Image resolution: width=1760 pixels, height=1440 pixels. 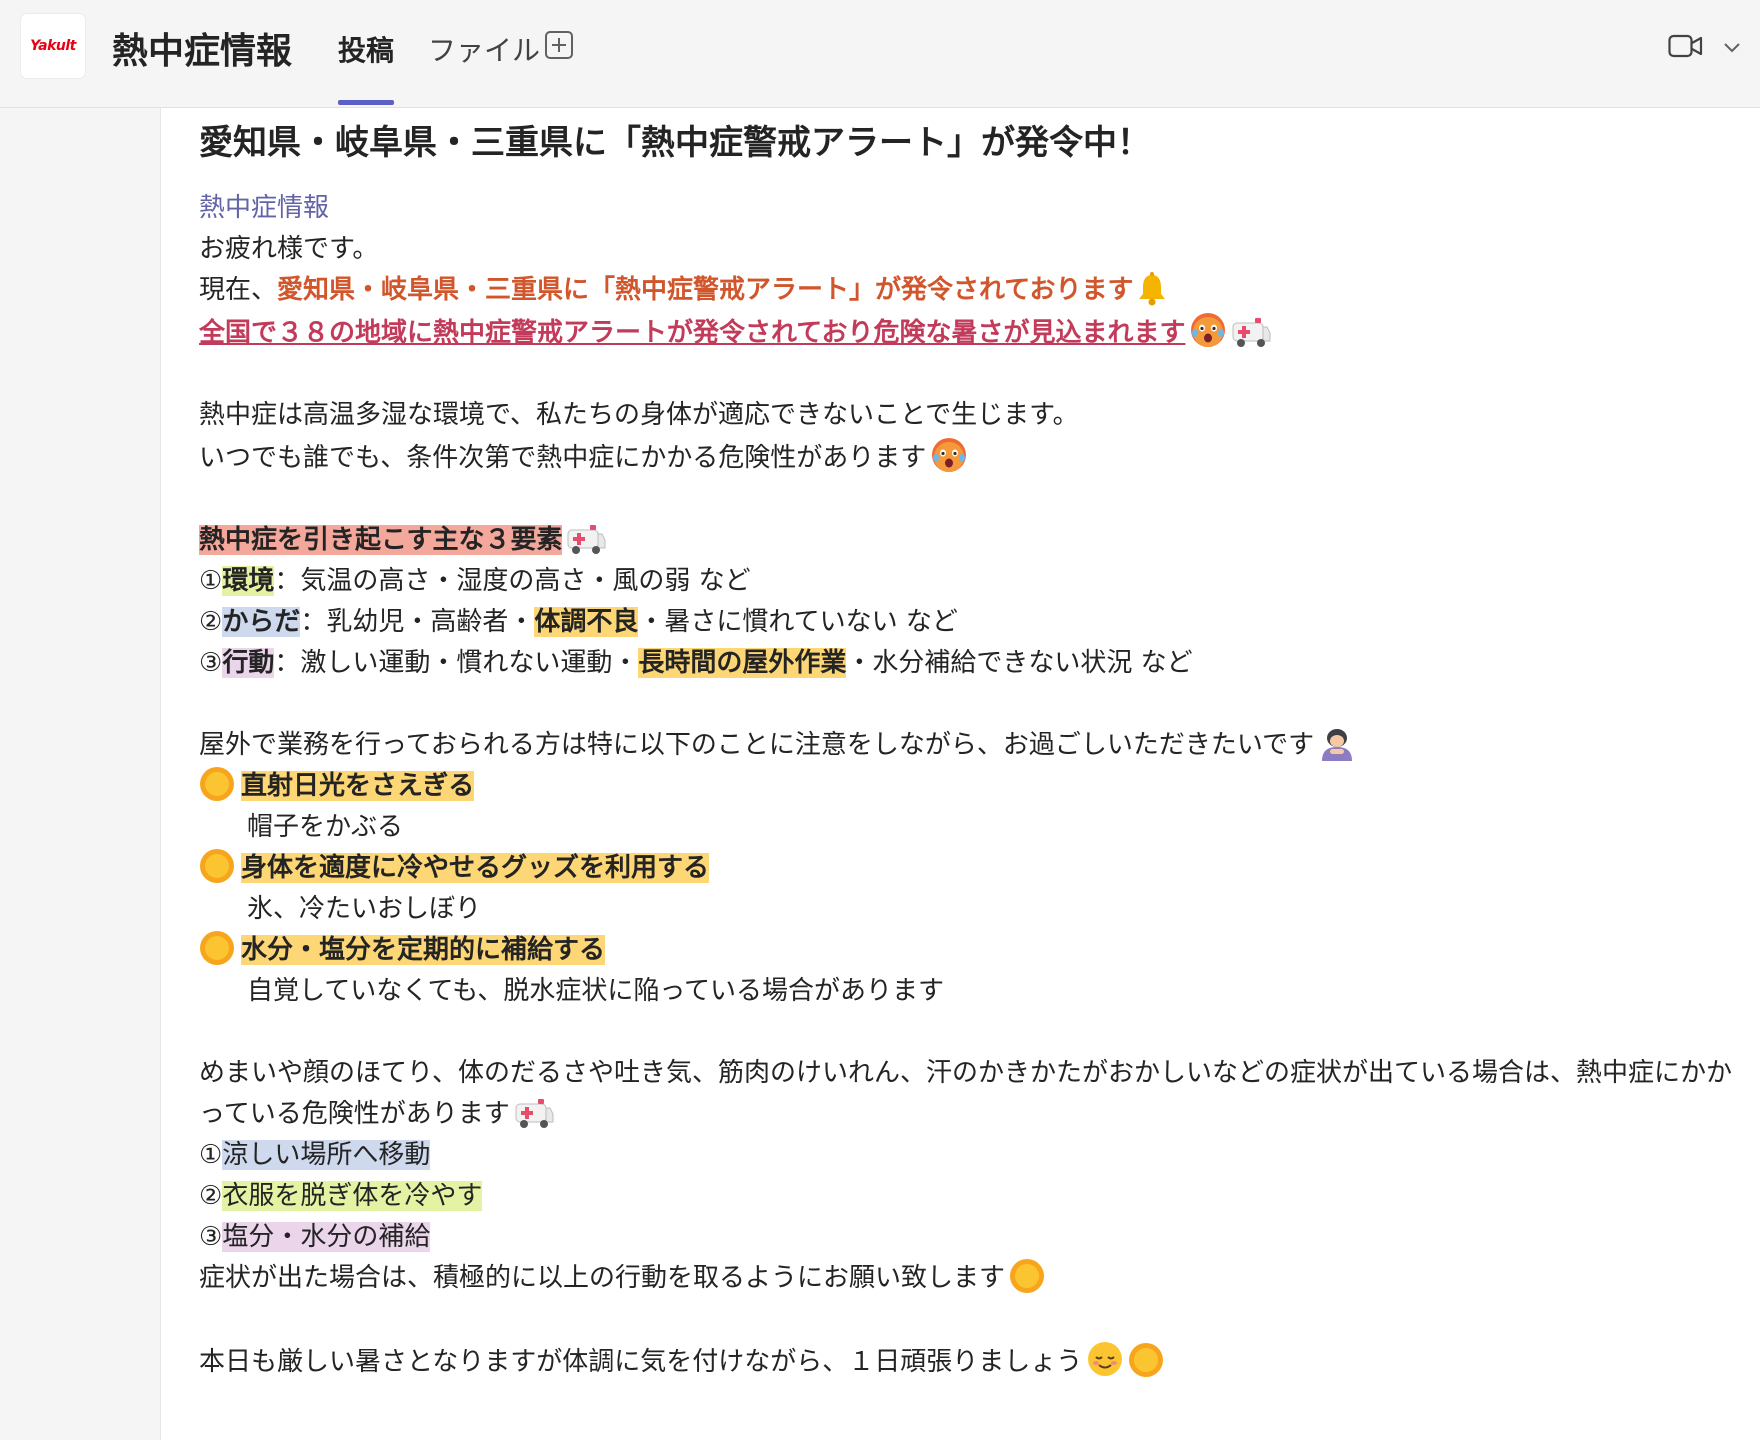 I want to click on factor-highlight: 長時間の屋外作業, so click(x=742, y=663).